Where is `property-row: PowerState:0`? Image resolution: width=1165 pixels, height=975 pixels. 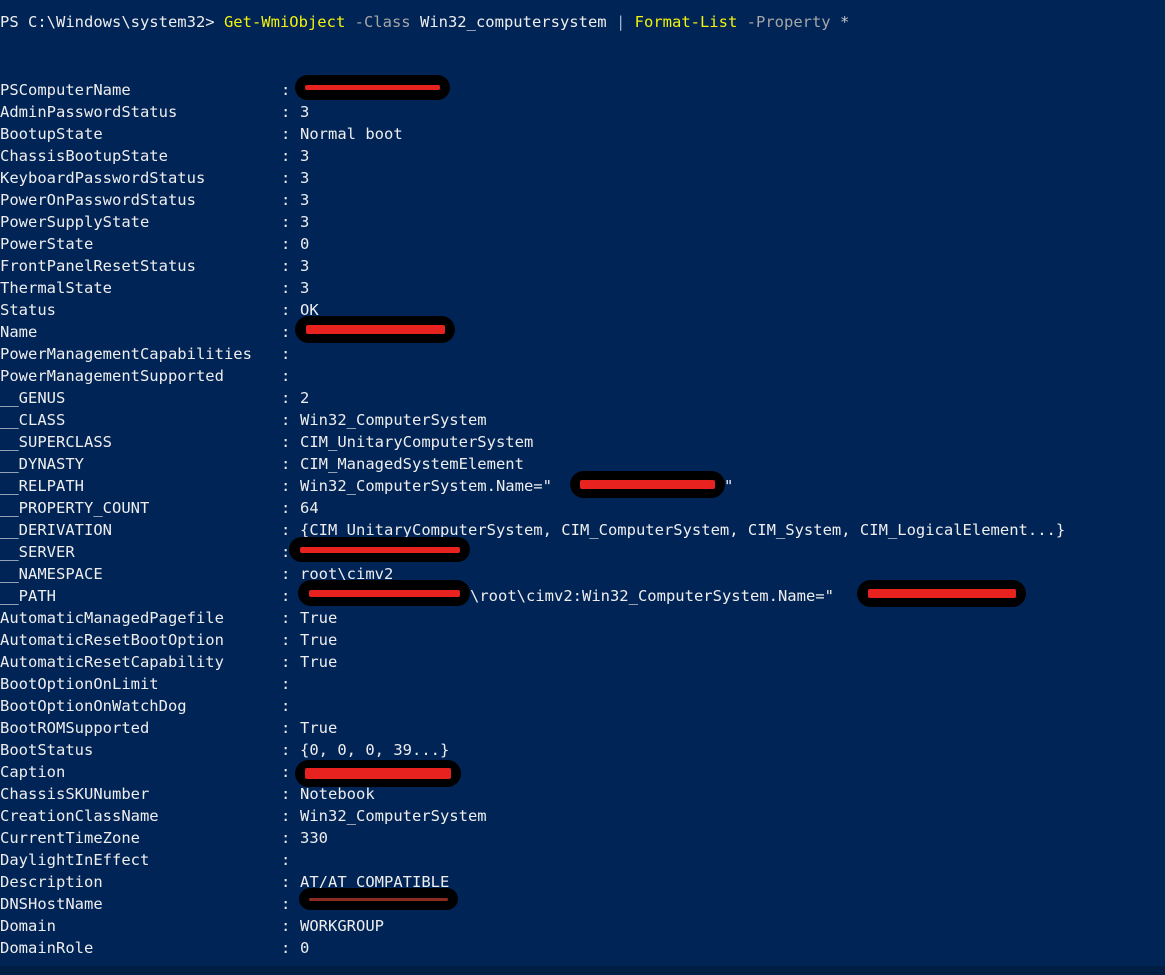
property-row: PowerState:0 is located at coordinates (582, 244).